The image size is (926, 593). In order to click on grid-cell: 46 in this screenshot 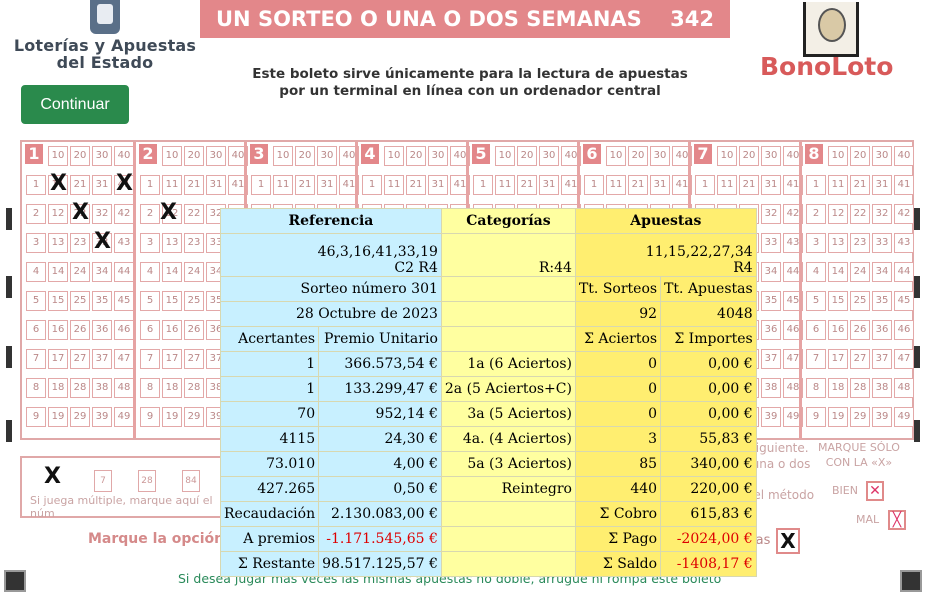, I will do `click(904, 330)`.